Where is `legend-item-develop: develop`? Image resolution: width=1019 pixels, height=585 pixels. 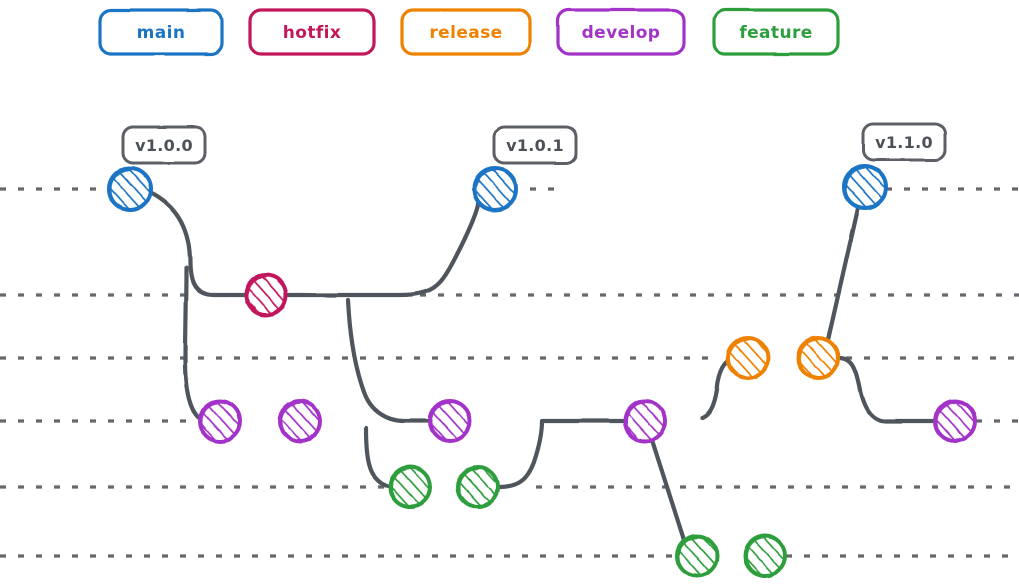
legend-item-develop: develop is located at coordinates (621, 32).